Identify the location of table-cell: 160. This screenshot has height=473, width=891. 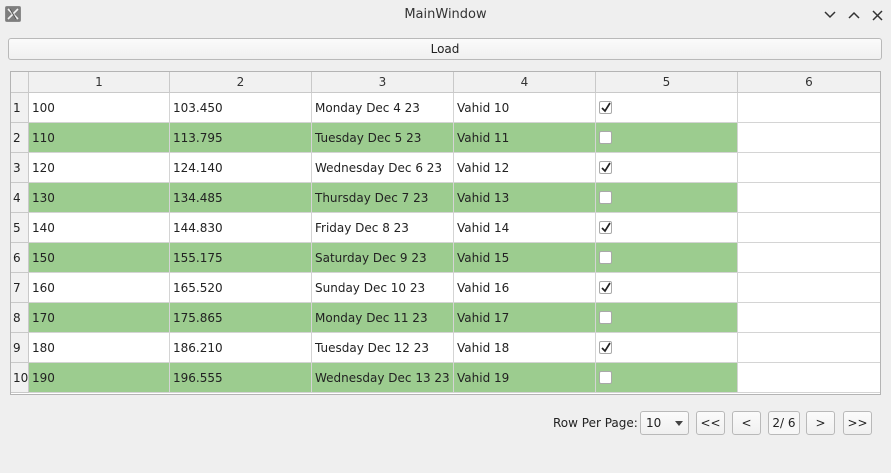
(99, 288).